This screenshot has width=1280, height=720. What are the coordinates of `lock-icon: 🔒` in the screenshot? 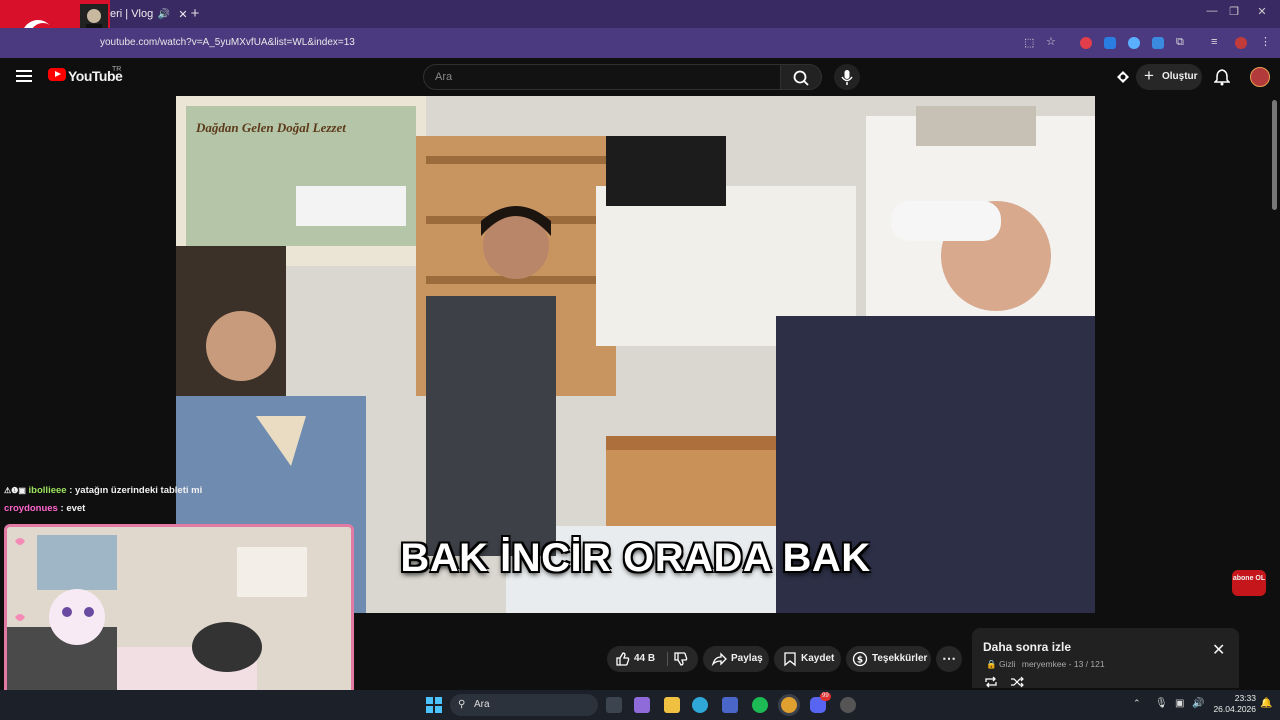 It's located at (991, 664).